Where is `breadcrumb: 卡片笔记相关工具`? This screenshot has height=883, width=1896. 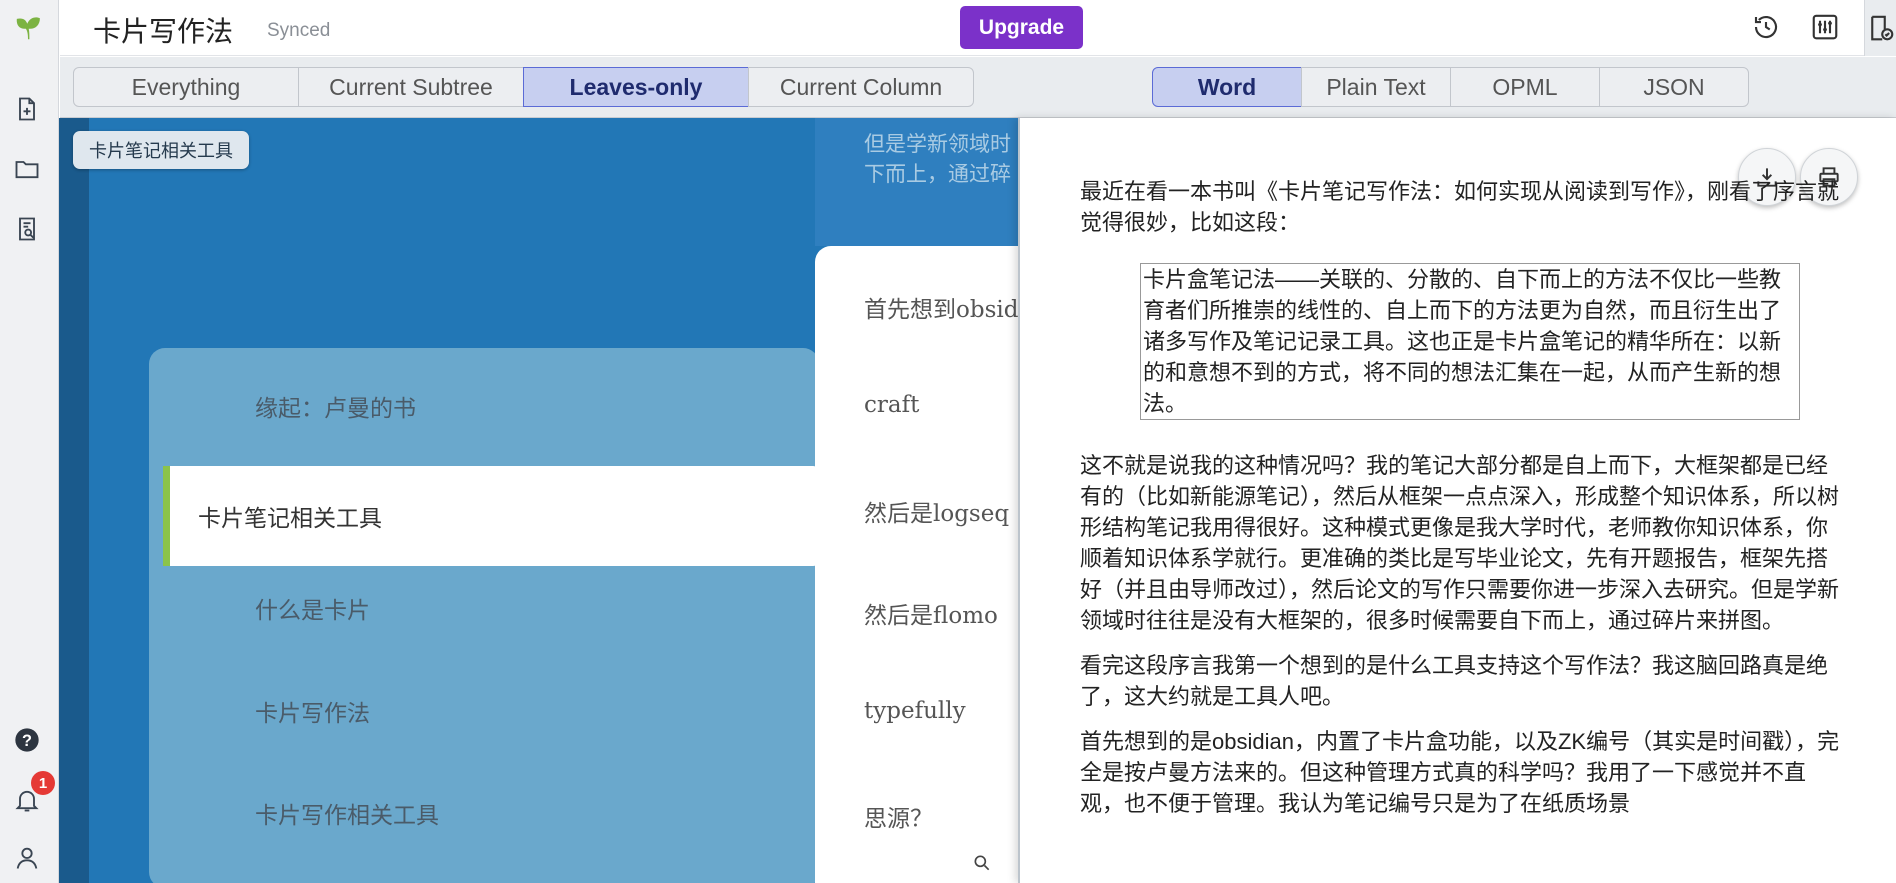 breadcrumb: 卡片笔记相关工具 is located at coordinates (161, 150).